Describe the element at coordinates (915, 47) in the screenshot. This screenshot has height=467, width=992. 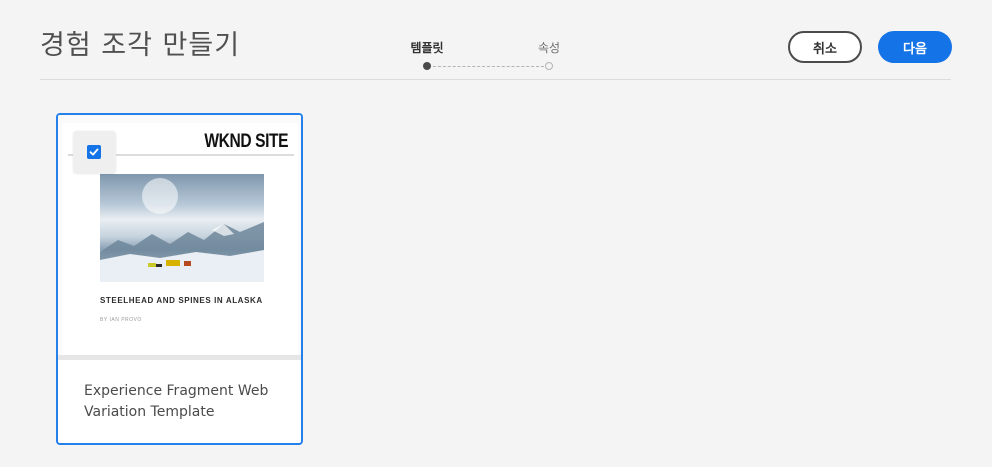
I see `next-button: 다음` at that location.